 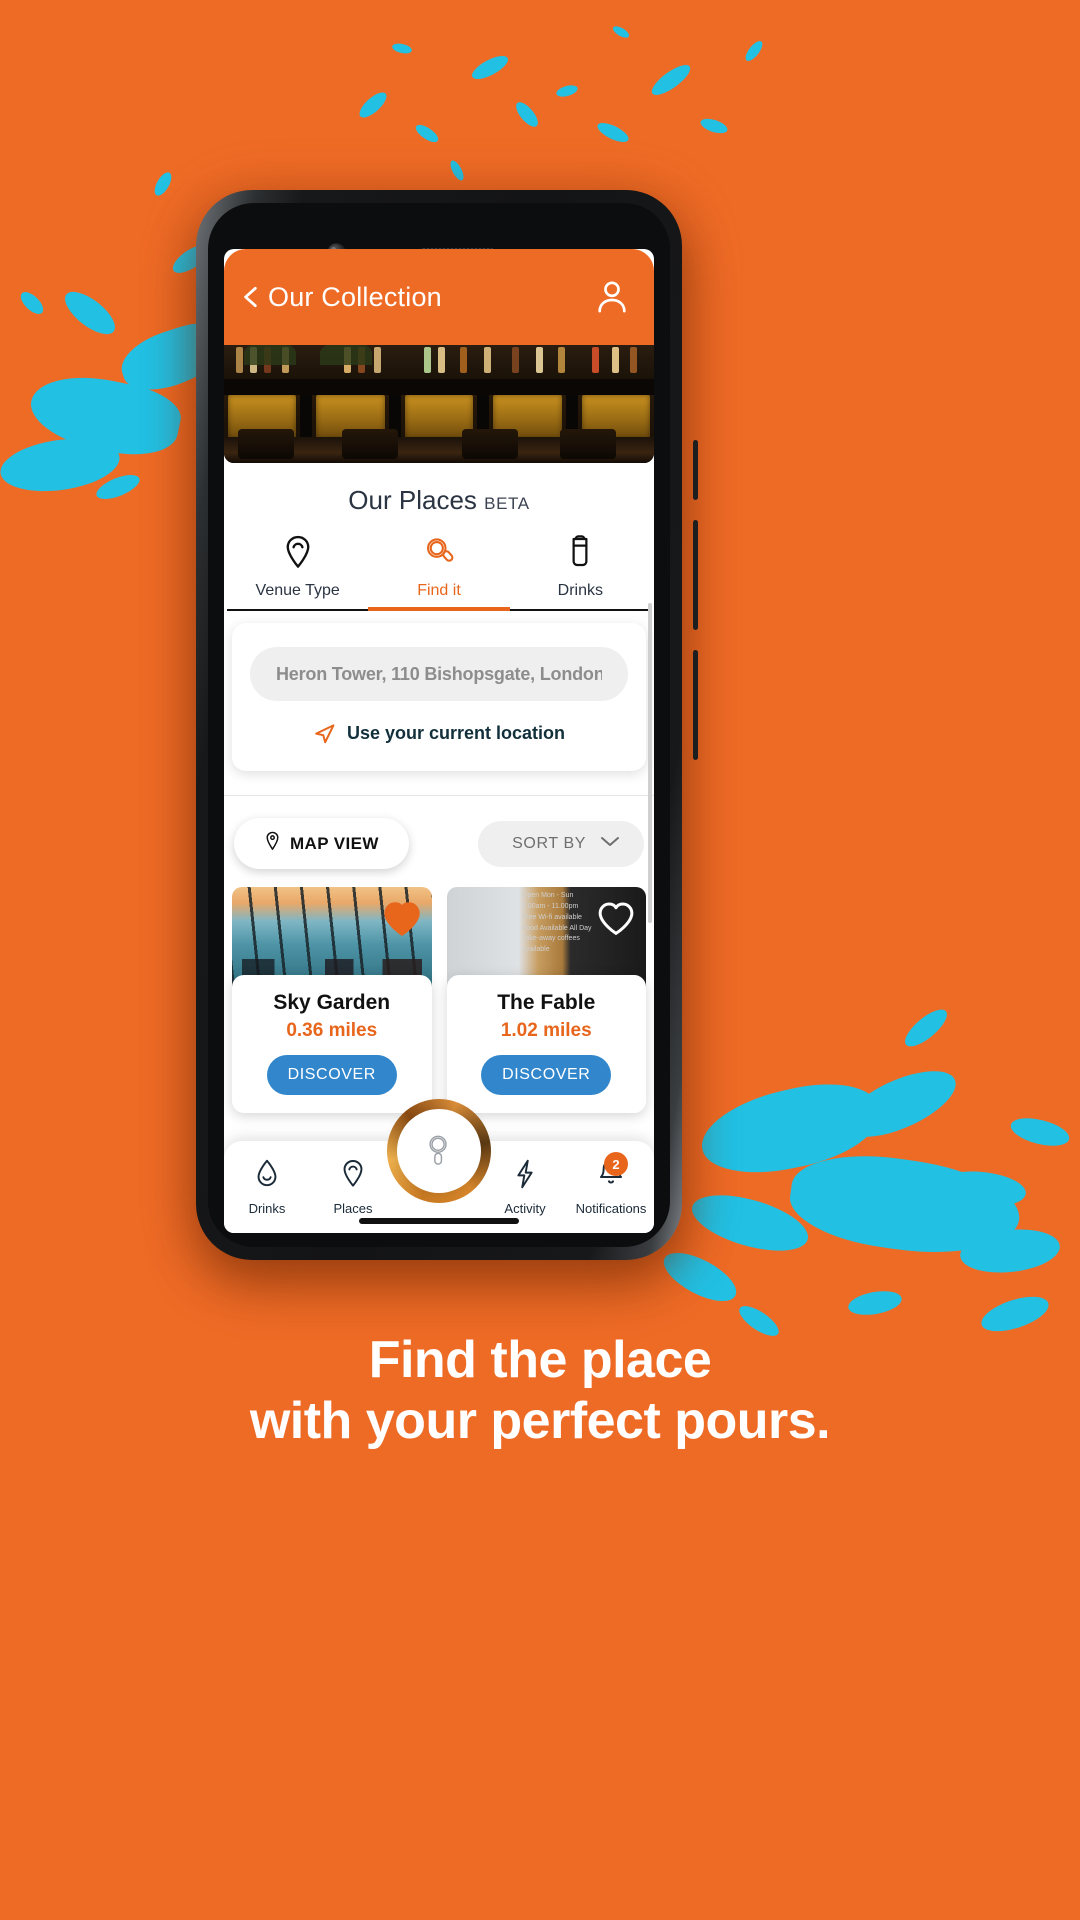 What do you see at coordinates (546, 1044) in the screenshot?
I see `venue-info: The Fable 1.02 miles DISCOVER` at bounding box center [546, 1044].